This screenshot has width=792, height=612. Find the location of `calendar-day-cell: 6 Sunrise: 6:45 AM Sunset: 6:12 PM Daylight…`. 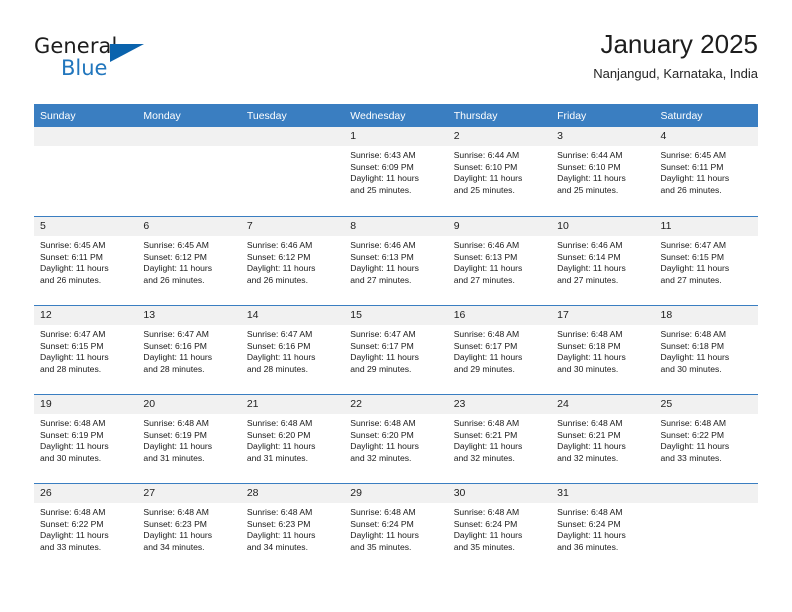

calendar-day-cell: 6 Sunrise: 6:45 AM Sunset: 6:12 PM Daylight… is located at coordinates (189, 260).